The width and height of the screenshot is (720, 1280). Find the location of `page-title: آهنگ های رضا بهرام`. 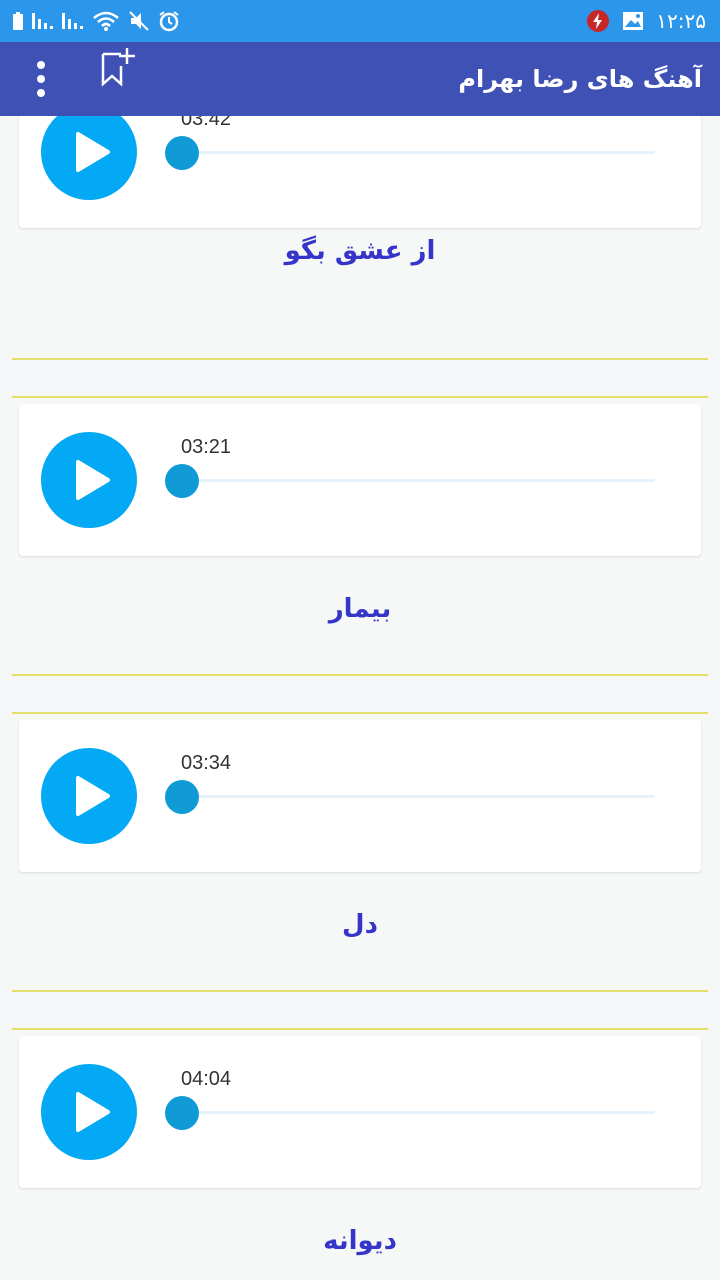

page-title: آهنگ های رضا بهرام is located at coordinates (580, 79).